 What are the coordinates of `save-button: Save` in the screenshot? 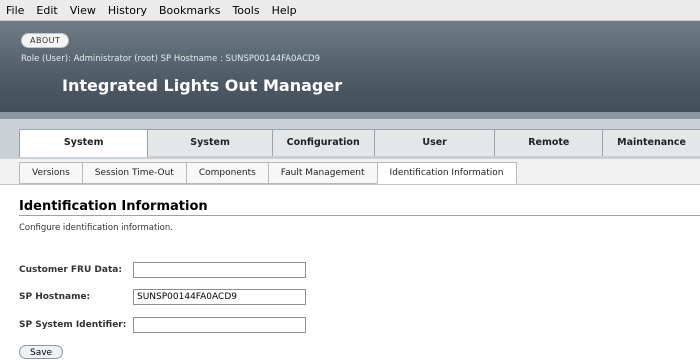 It's located at (41, 352).